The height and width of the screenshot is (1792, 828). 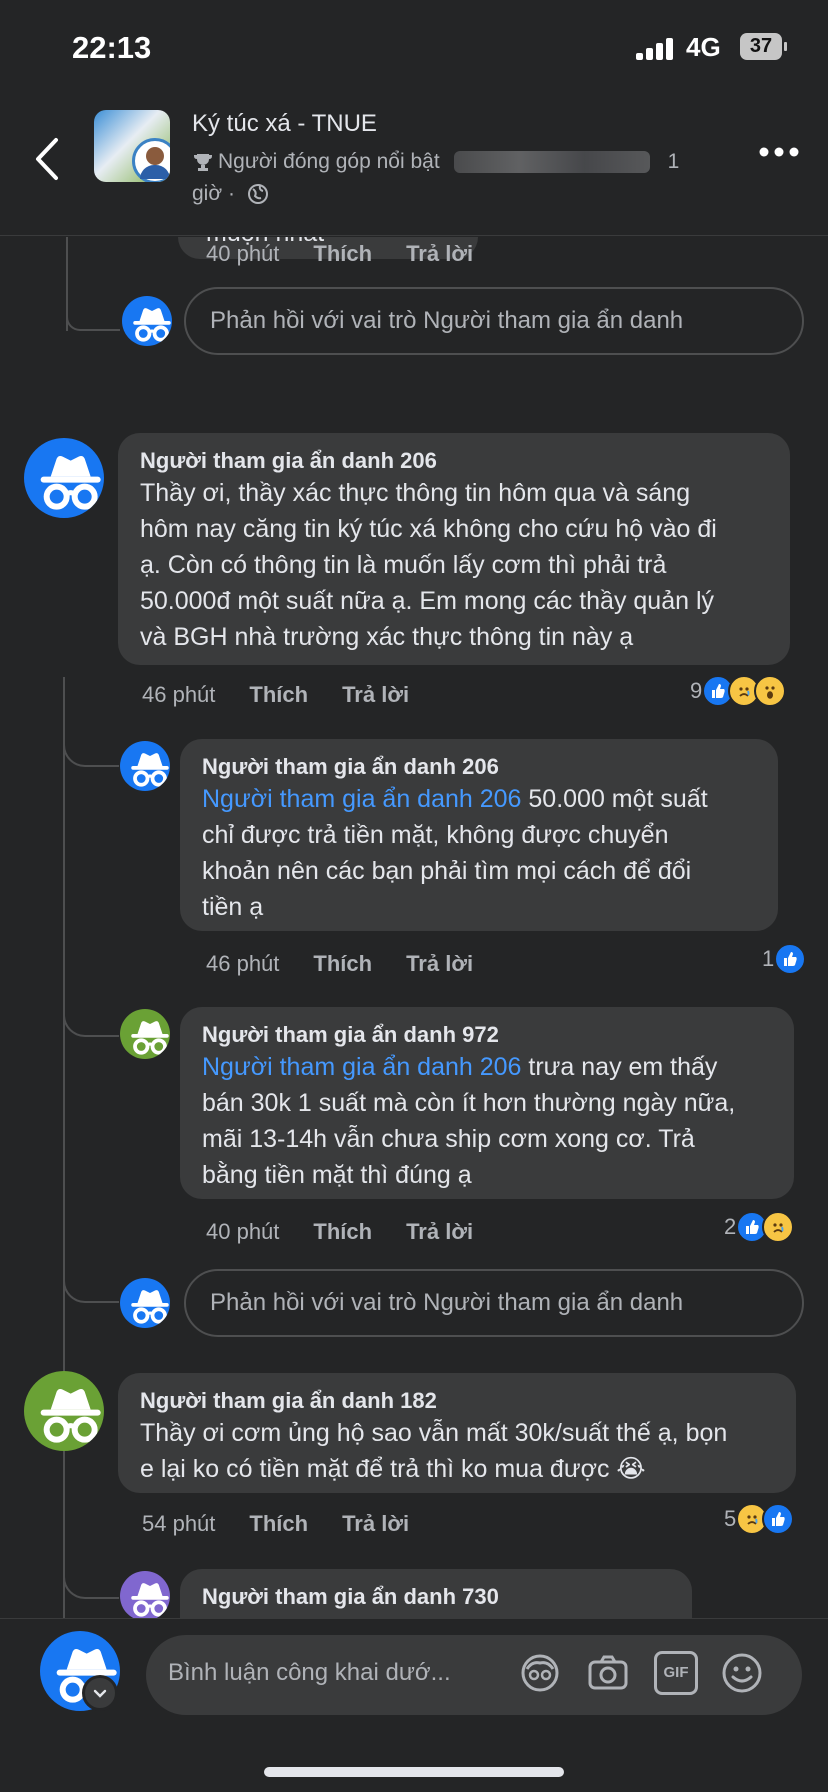 What do you see at coordinates (673, 161) in the screenshot?
I see `post-time-number: 1` at bounding box center [673, 161].